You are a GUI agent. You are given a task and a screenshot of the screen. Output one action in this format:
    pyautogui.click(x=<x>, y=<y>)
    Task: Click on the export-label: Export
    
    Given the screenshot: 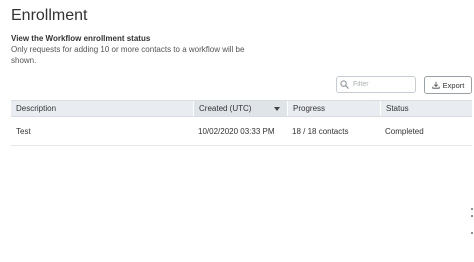 What is the action you would take?
    pyautogui.click(x=453, y=85)
    